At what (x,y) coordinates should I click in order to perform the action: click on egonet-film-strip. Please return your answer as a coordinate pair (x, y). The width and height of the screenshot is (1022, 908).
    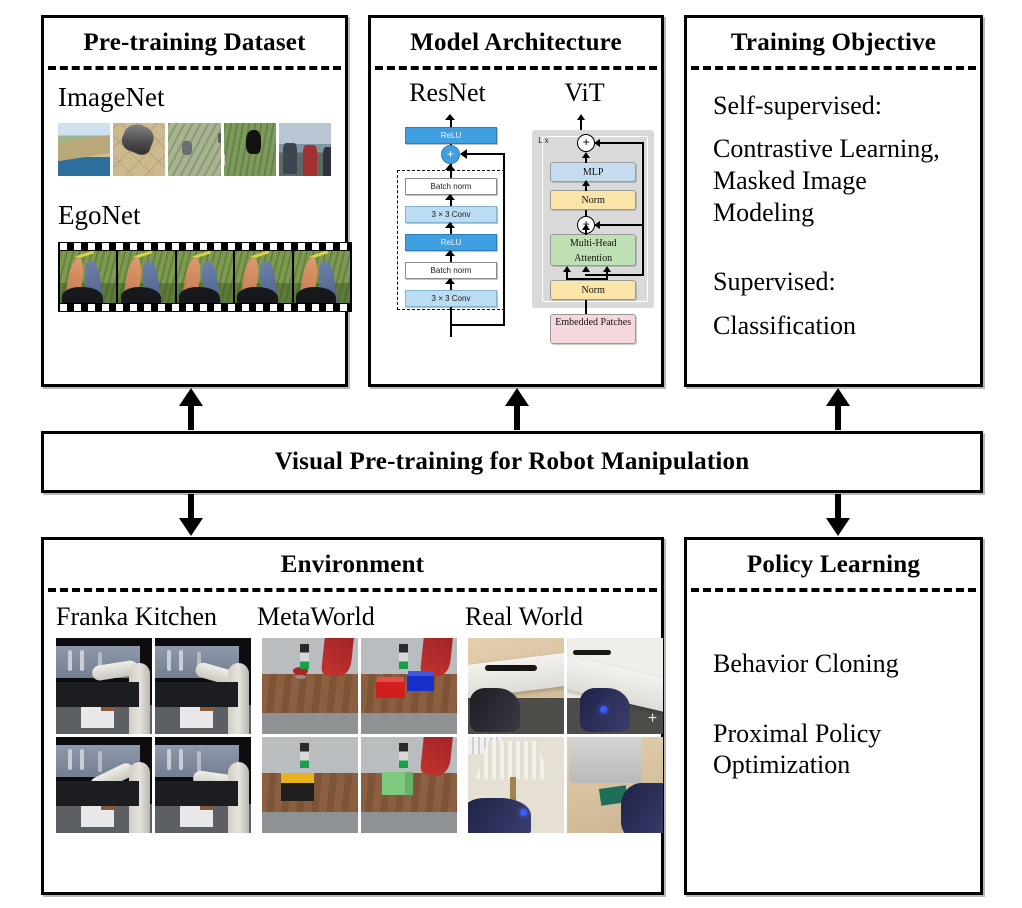
    Looking at the image, I should click on (205, 276).